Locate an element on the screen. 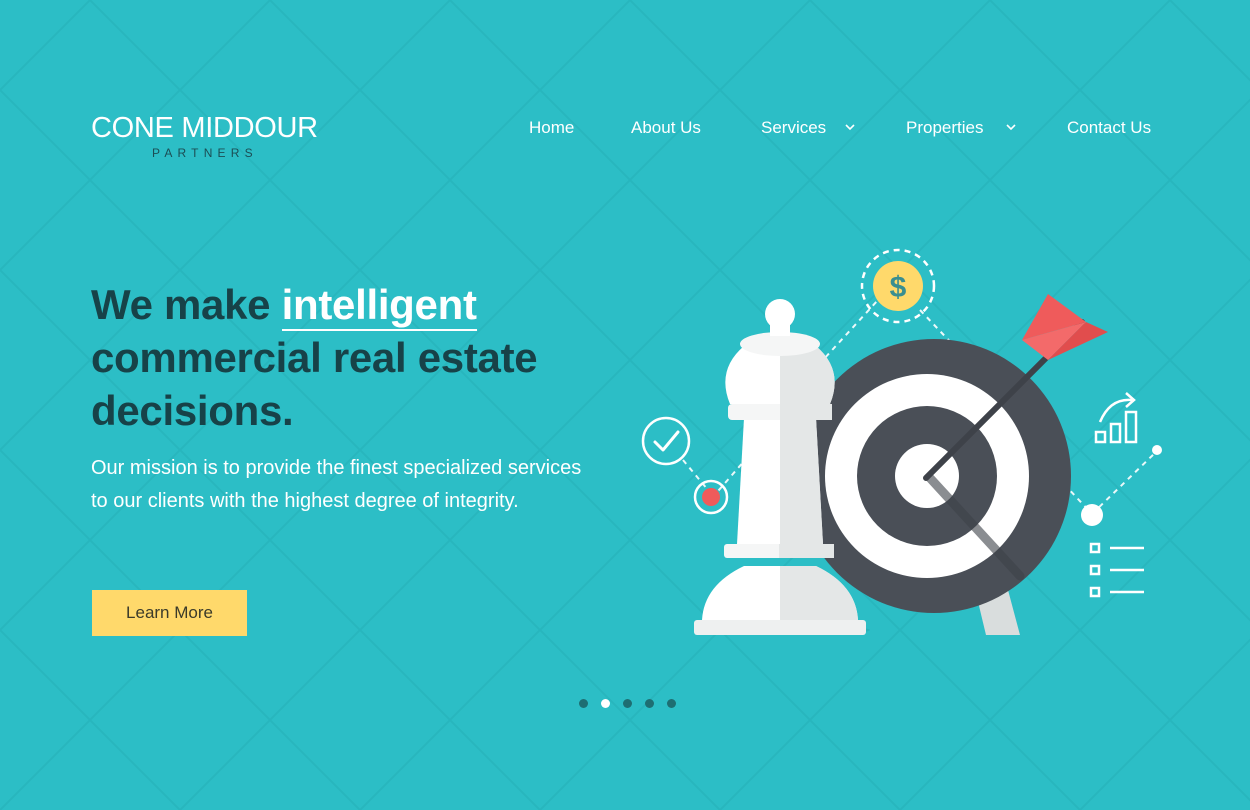  brand-logo: CONE MIDDOUR PARTNERS is located at coordinates (221, 138).